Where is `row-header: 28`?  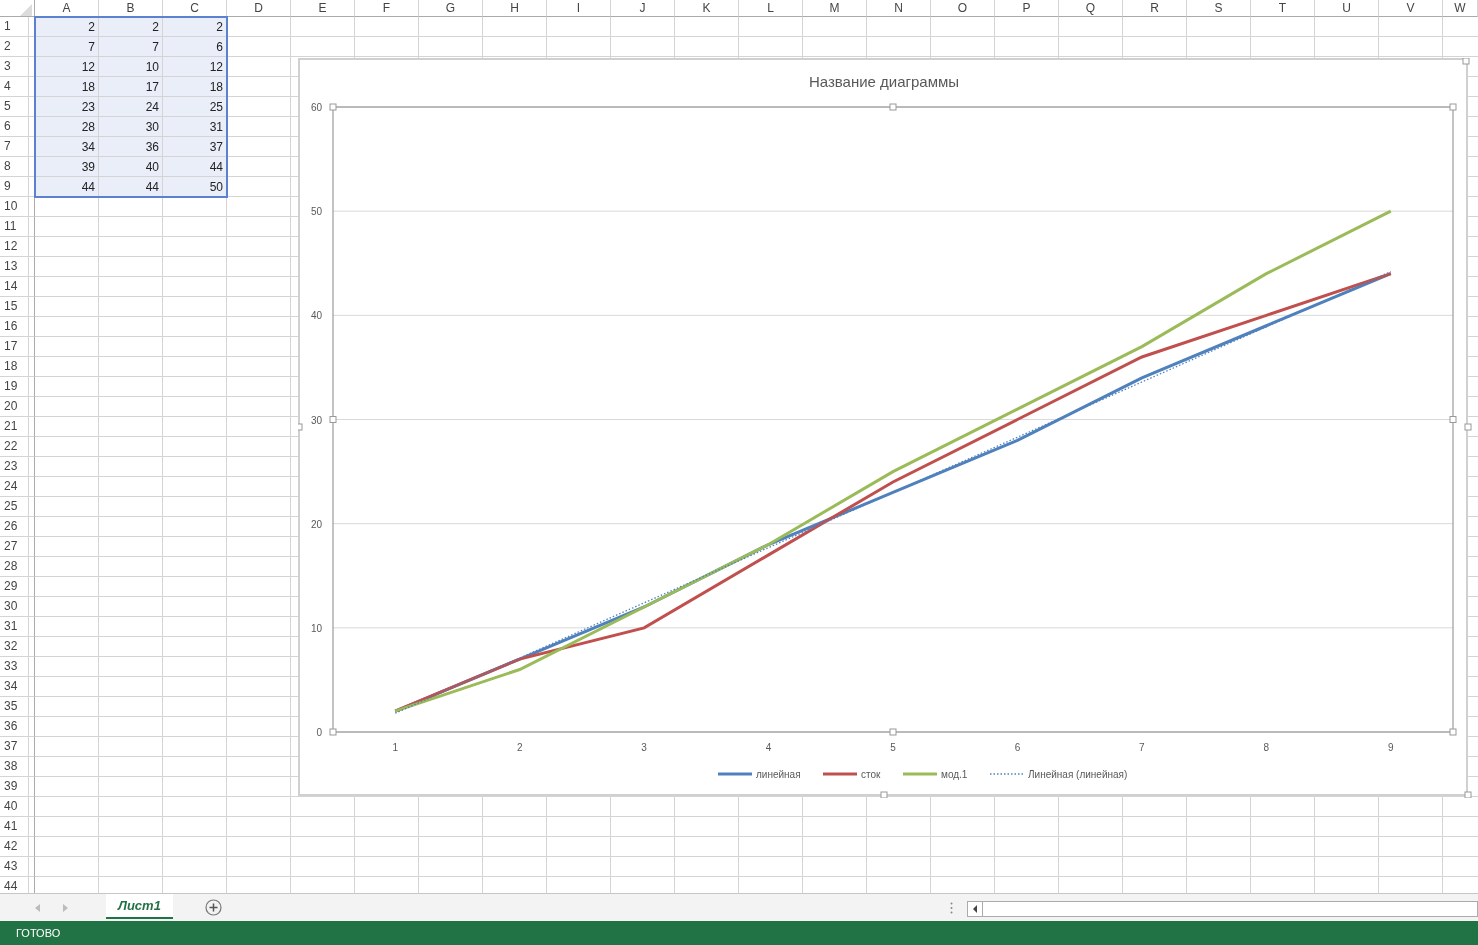
row-header: 28 is located at coordinates (17, 567).